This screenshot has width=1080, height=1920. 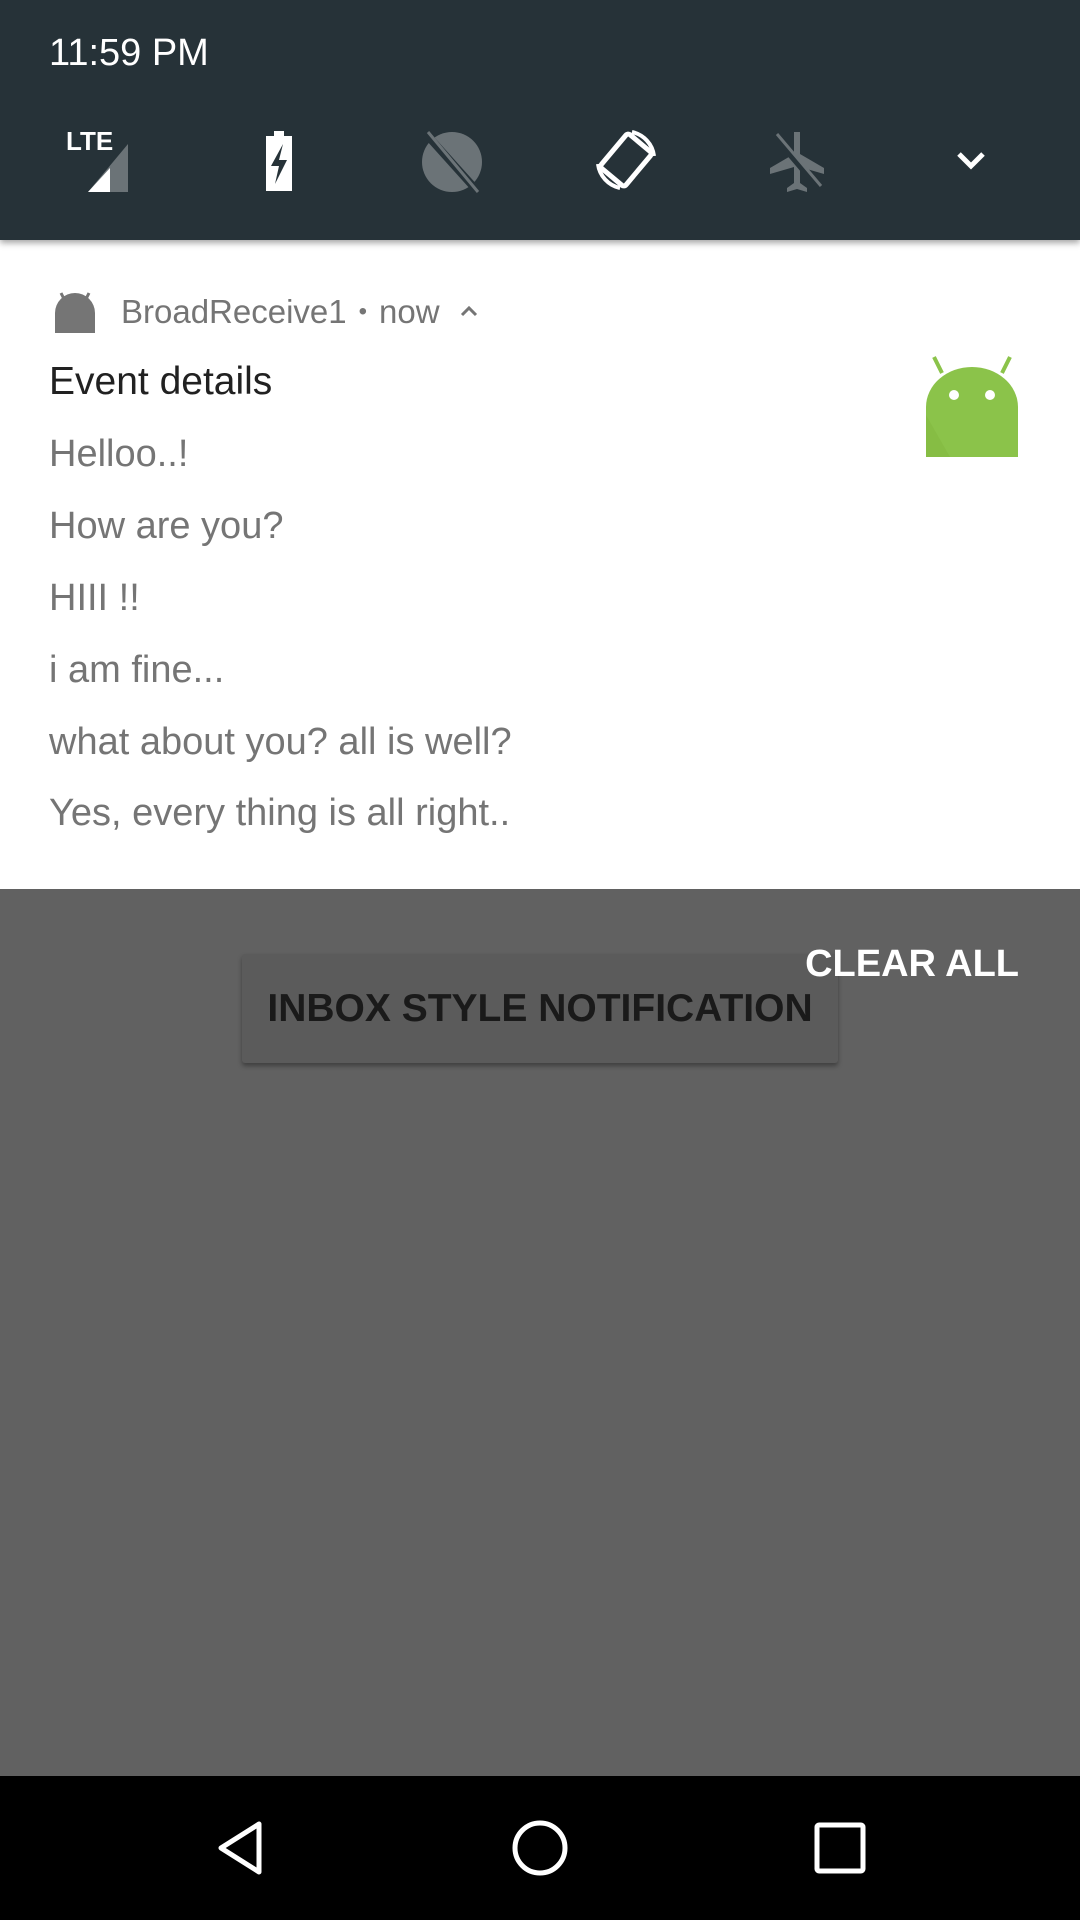 What do you see at coordinates (452, 160) in the screenshot?
I see `data-saver-off-icon` at bounding box center [452, 160].